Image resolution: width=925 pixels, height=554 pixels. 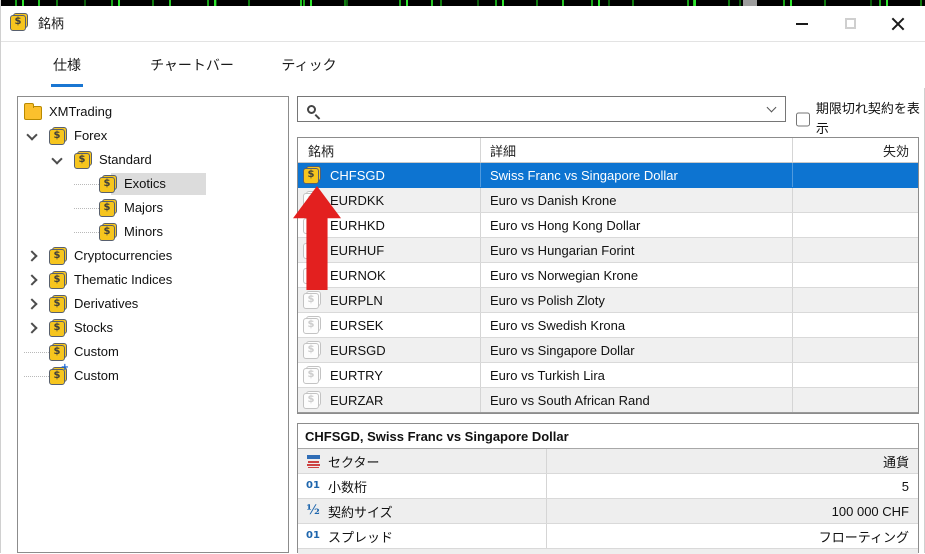 I want to click on table-row-eurhkd: EURHKD Euro vs Hong Kong Dollar, so click(x=608, y=225).